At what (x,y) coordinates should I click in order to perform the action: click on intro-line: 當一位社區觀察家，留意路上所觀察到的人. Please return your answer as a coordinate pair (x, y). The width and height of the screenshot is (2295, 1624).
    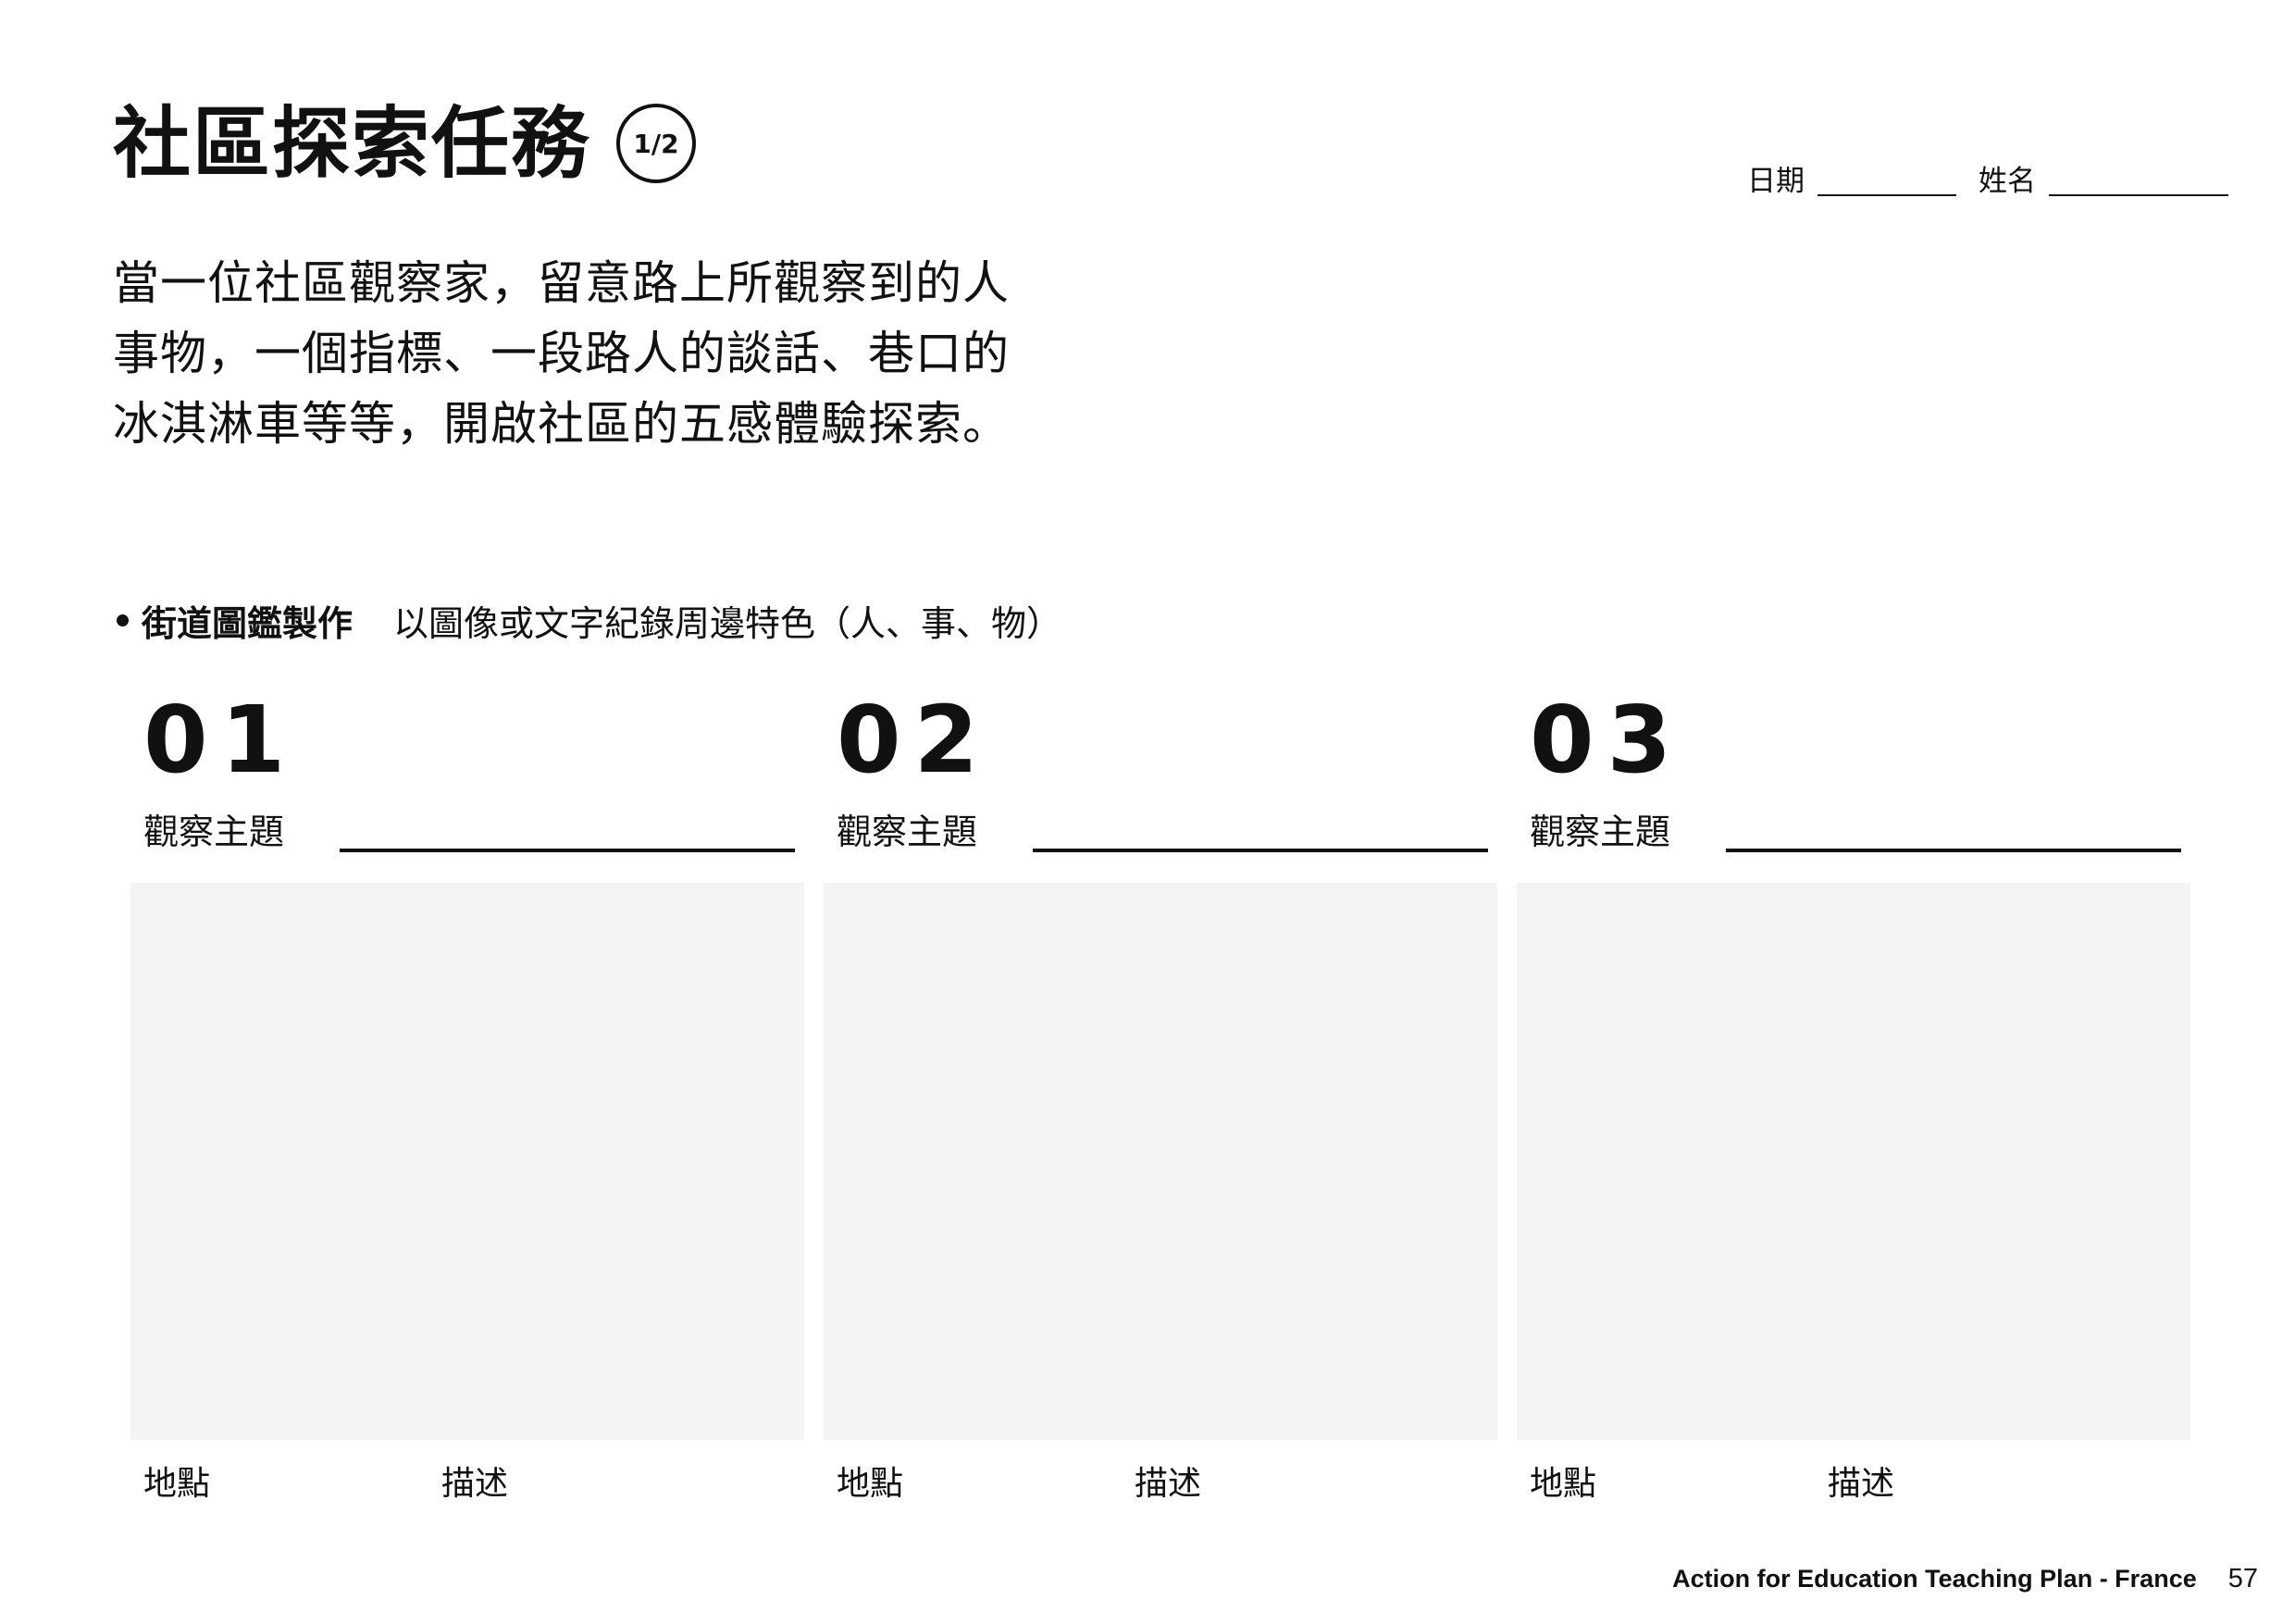
    Looking at the image, I should click on (561, 283).